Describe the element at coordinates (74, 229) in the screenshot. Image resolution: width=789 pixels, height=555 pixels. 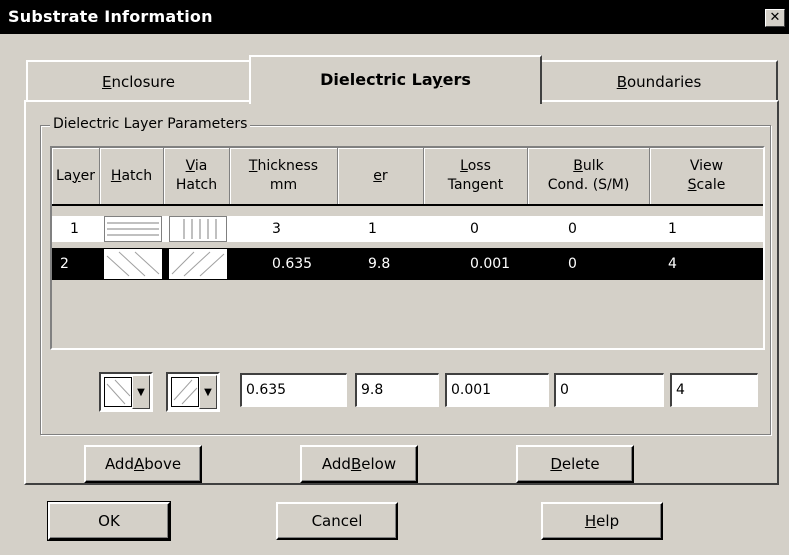
I see `cell-layer: 1` at that location.